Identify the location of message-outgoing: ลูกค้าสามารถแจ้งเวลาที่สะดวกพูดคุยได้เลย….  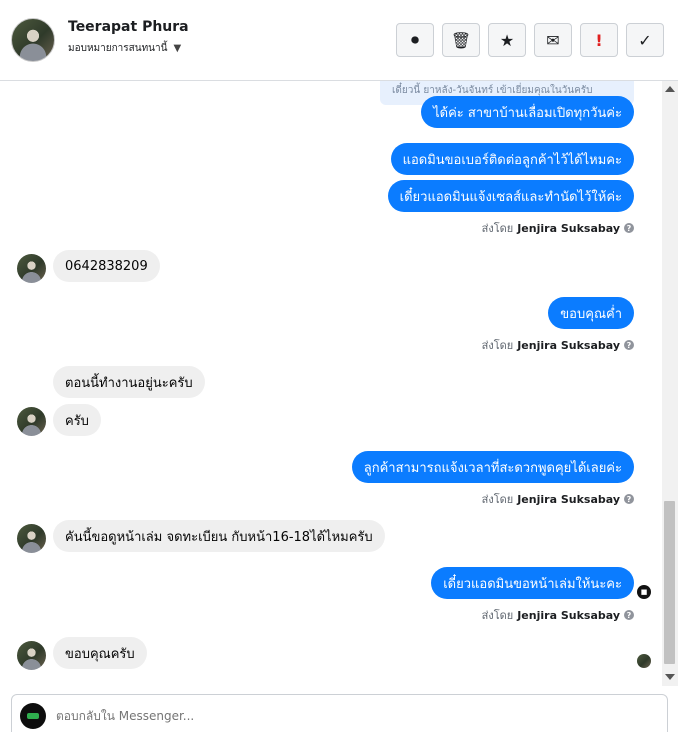
(492, 467).